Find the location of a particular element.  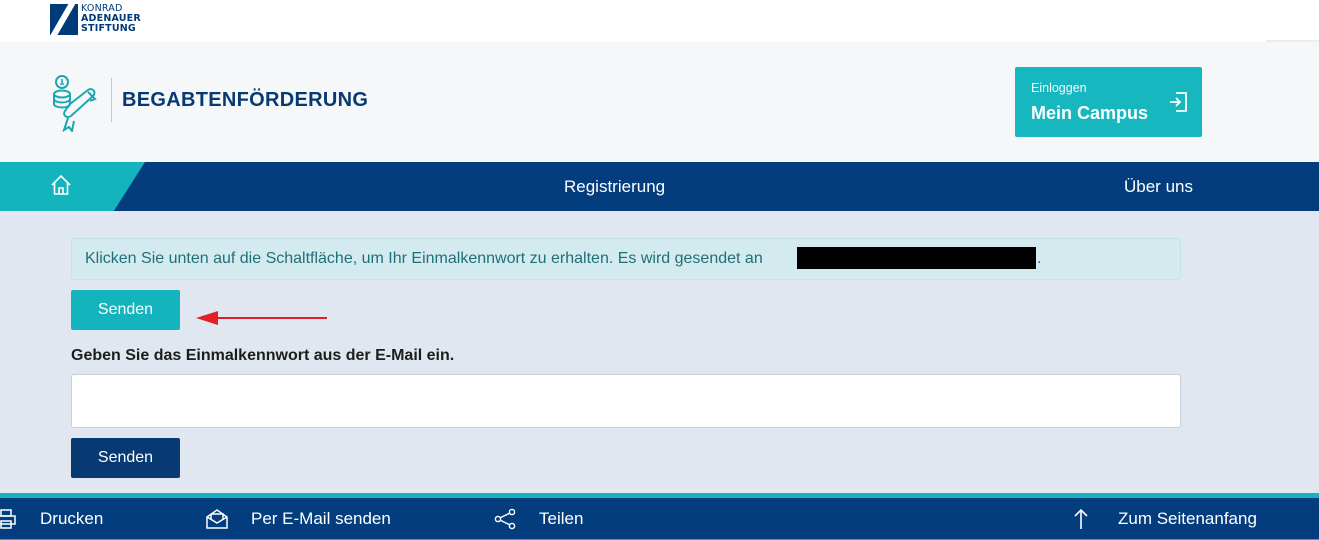

print-action: Drucken is located at coordinates (51, 519).